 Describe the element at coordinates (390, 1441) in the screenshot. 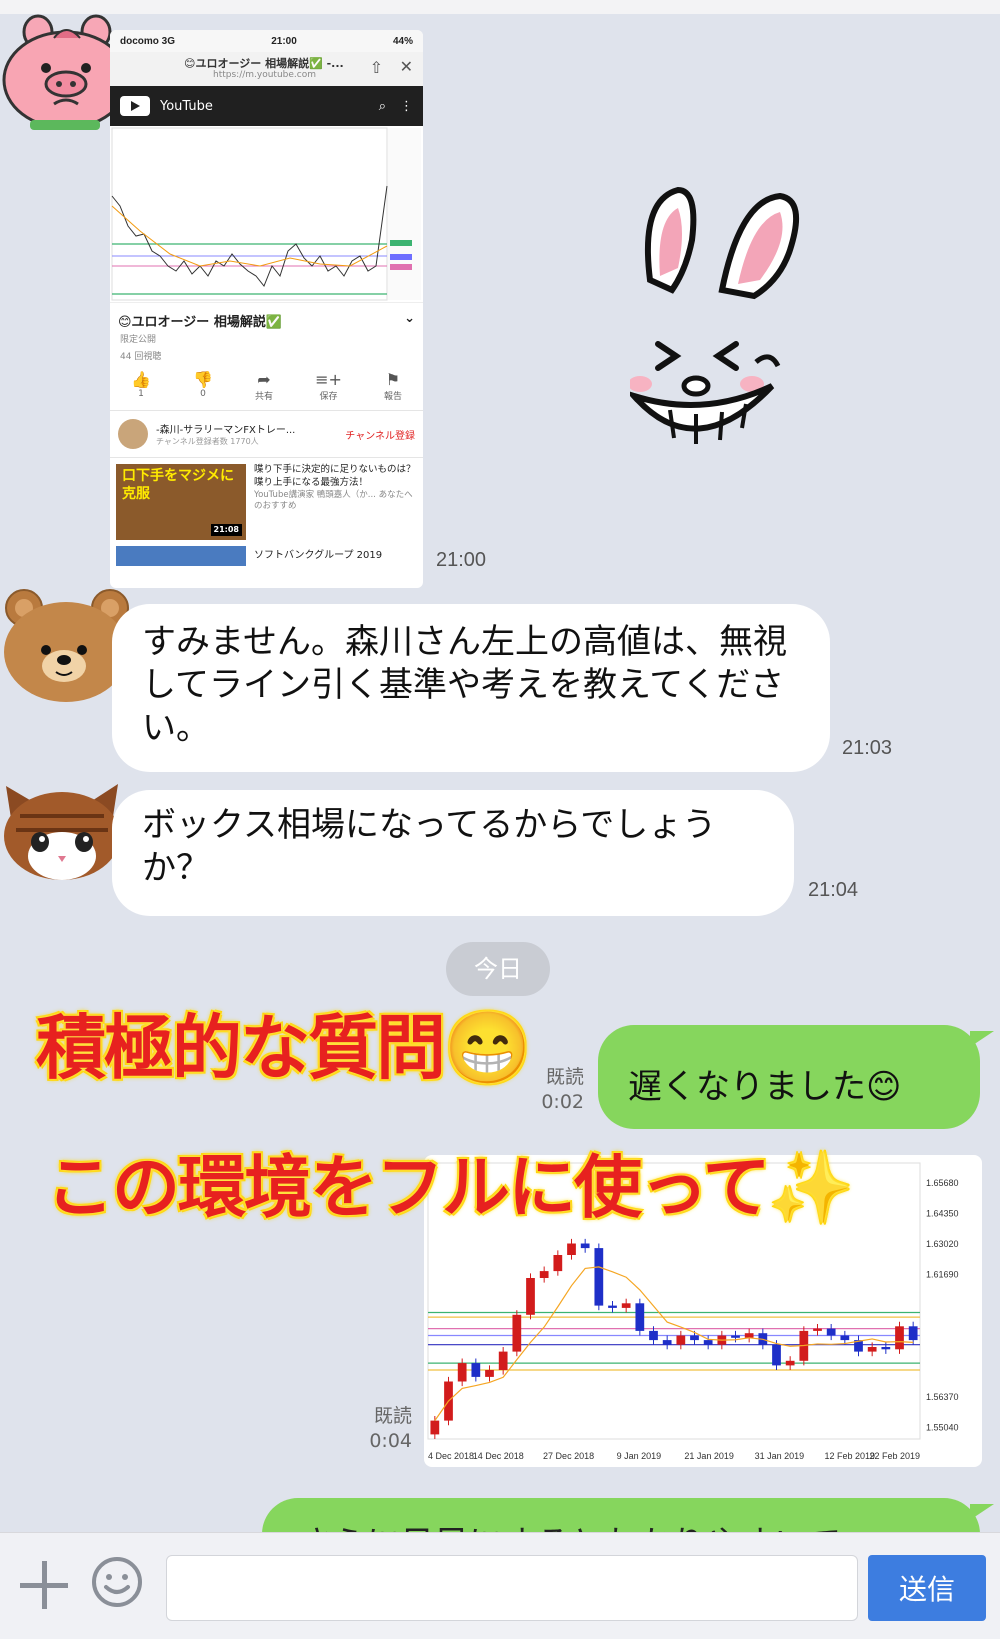

I see `read-time: 0:04` at that location.